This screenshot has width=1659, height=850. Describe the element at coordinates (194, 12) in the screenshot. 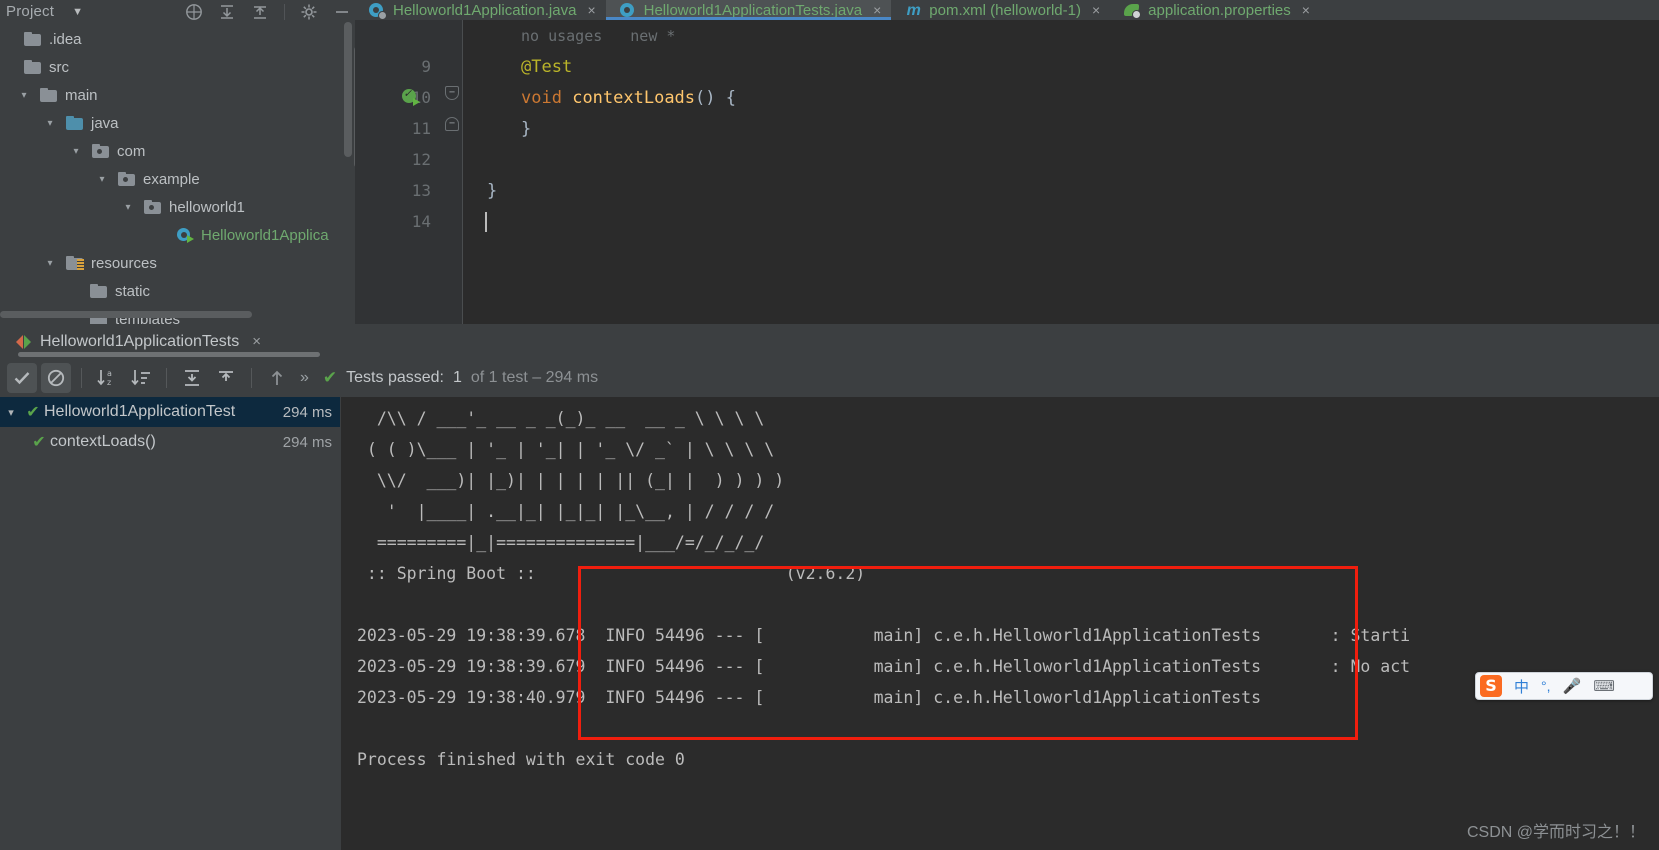

I see `help-icon` at that location.